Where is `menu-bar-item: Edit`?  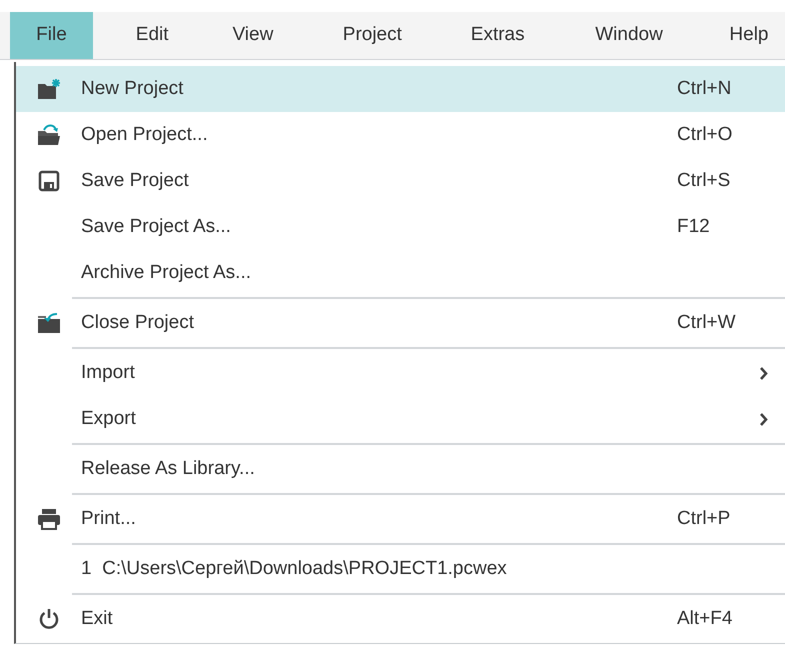
menu-bar-item: Edit is located at coordinates (152, 35).